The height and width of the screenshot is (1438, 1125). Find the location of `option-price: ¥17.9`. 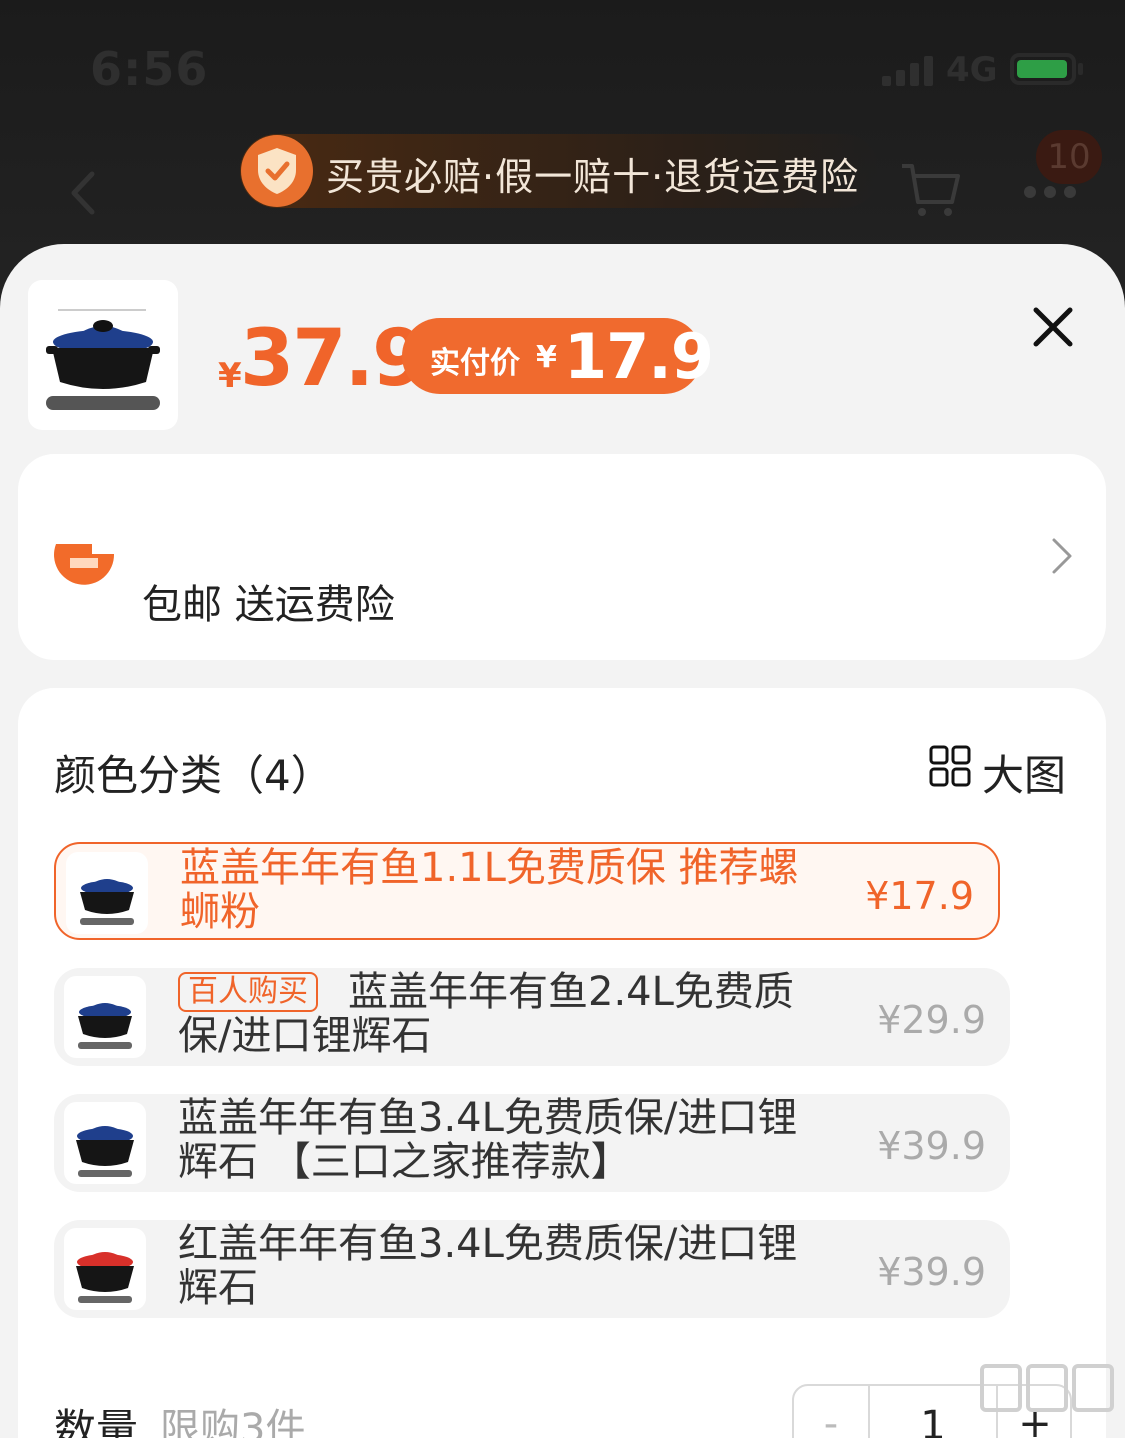

option-price: ¥17.9 is located at coordinates (919, 896).